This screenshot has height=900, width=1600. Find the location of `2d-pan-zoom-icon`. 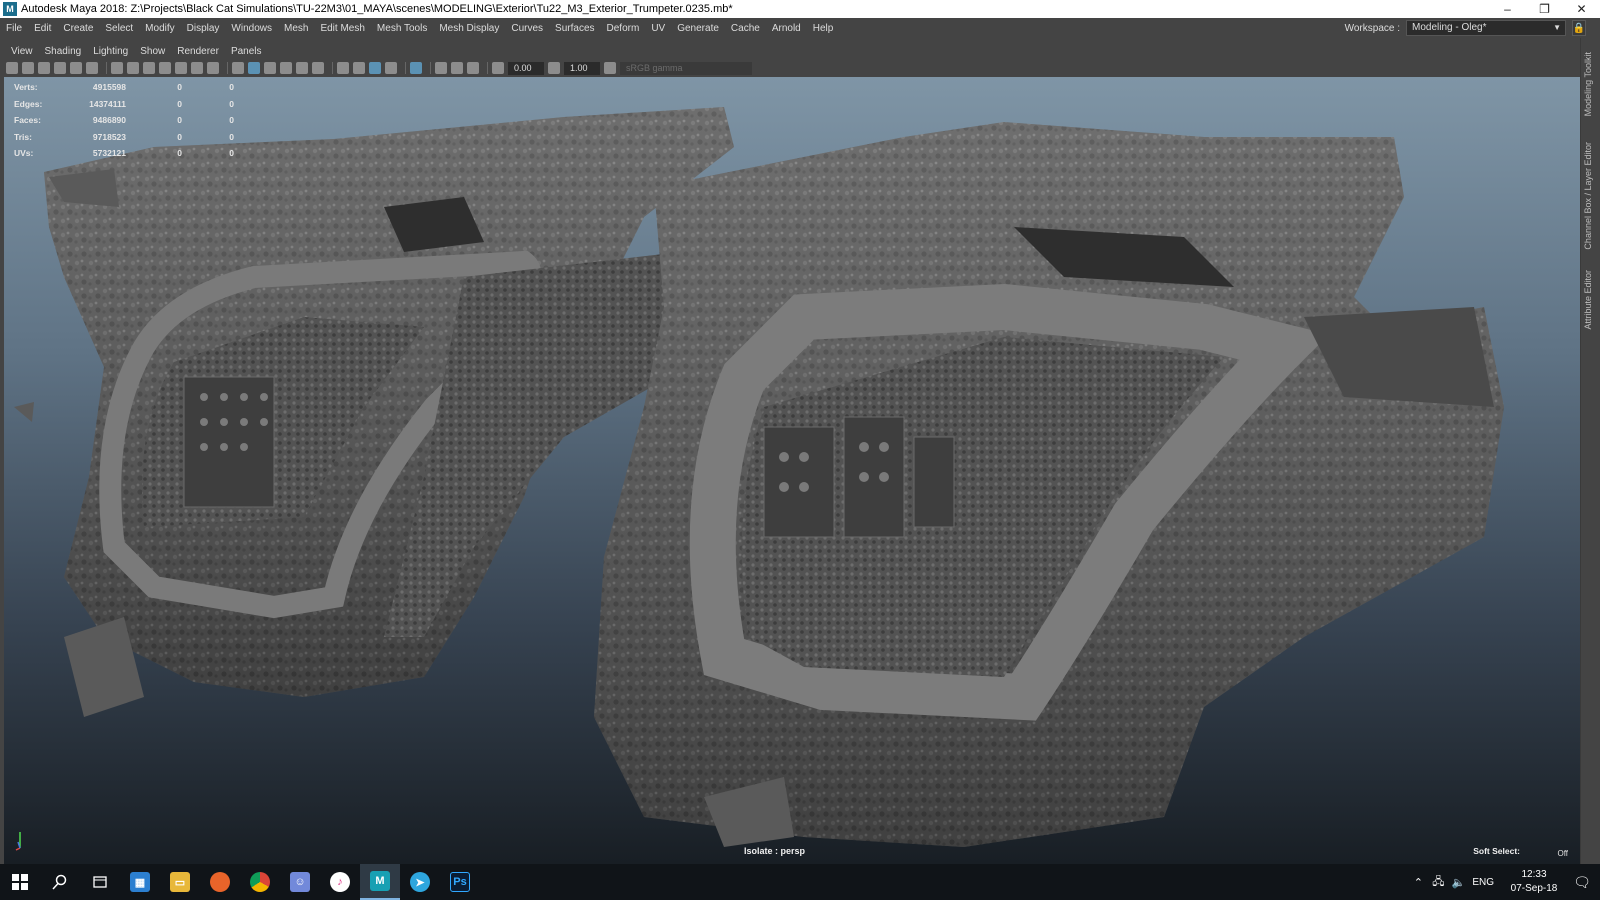

2d-pan-zoom-icon is located at coordinates (76, 68).